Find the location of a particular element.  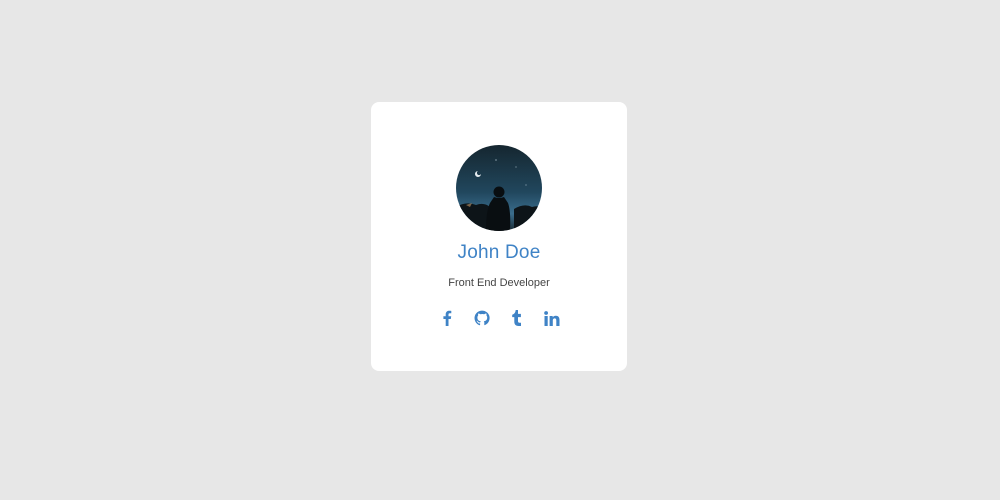

linkedin-icon is located at coordinates (552, 318).